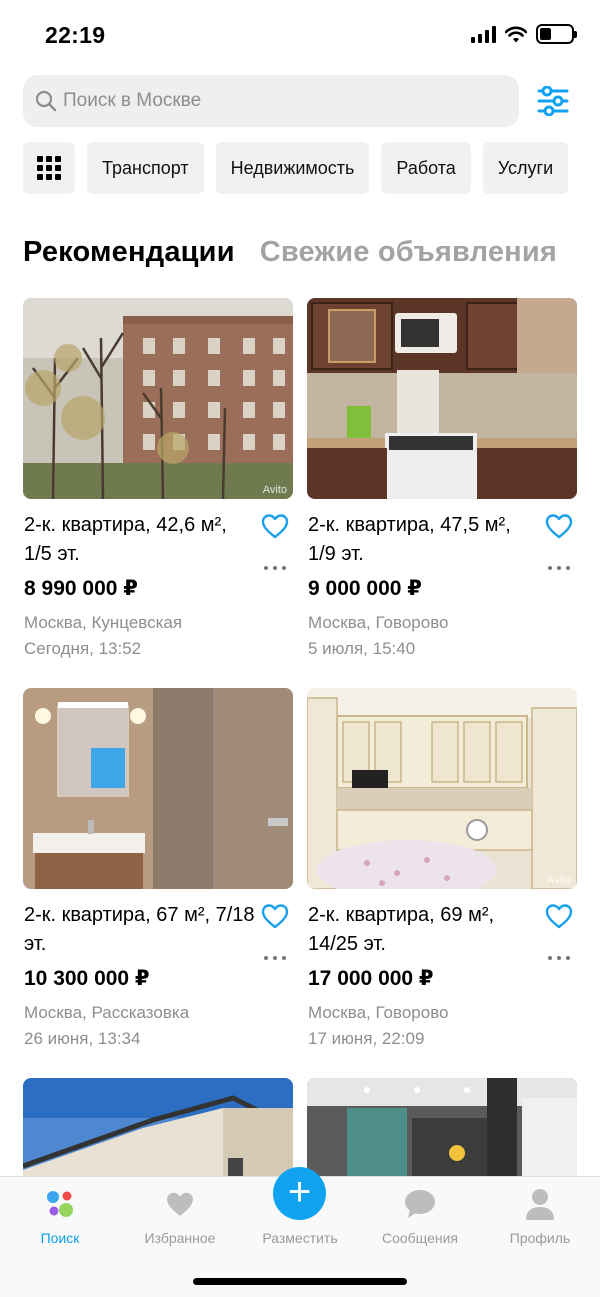 This screenshot has width=600, height=1297. I want to click on battery-icon, so click(556, 34).